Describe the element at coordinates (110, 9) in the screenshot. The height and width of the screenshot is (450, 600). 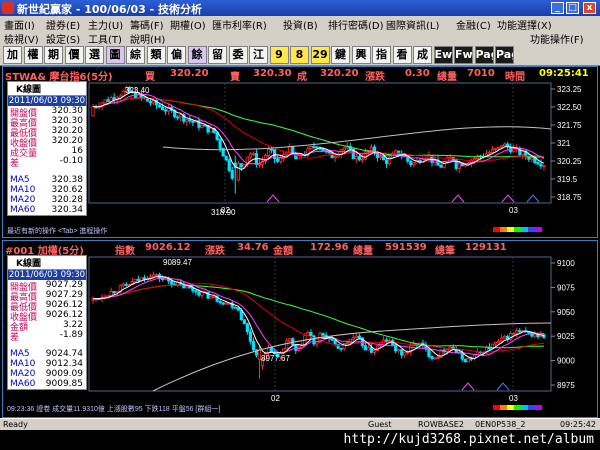
I see `window-title: 新世紀贏家 - 100/06/03 - 技術分析` at that location.